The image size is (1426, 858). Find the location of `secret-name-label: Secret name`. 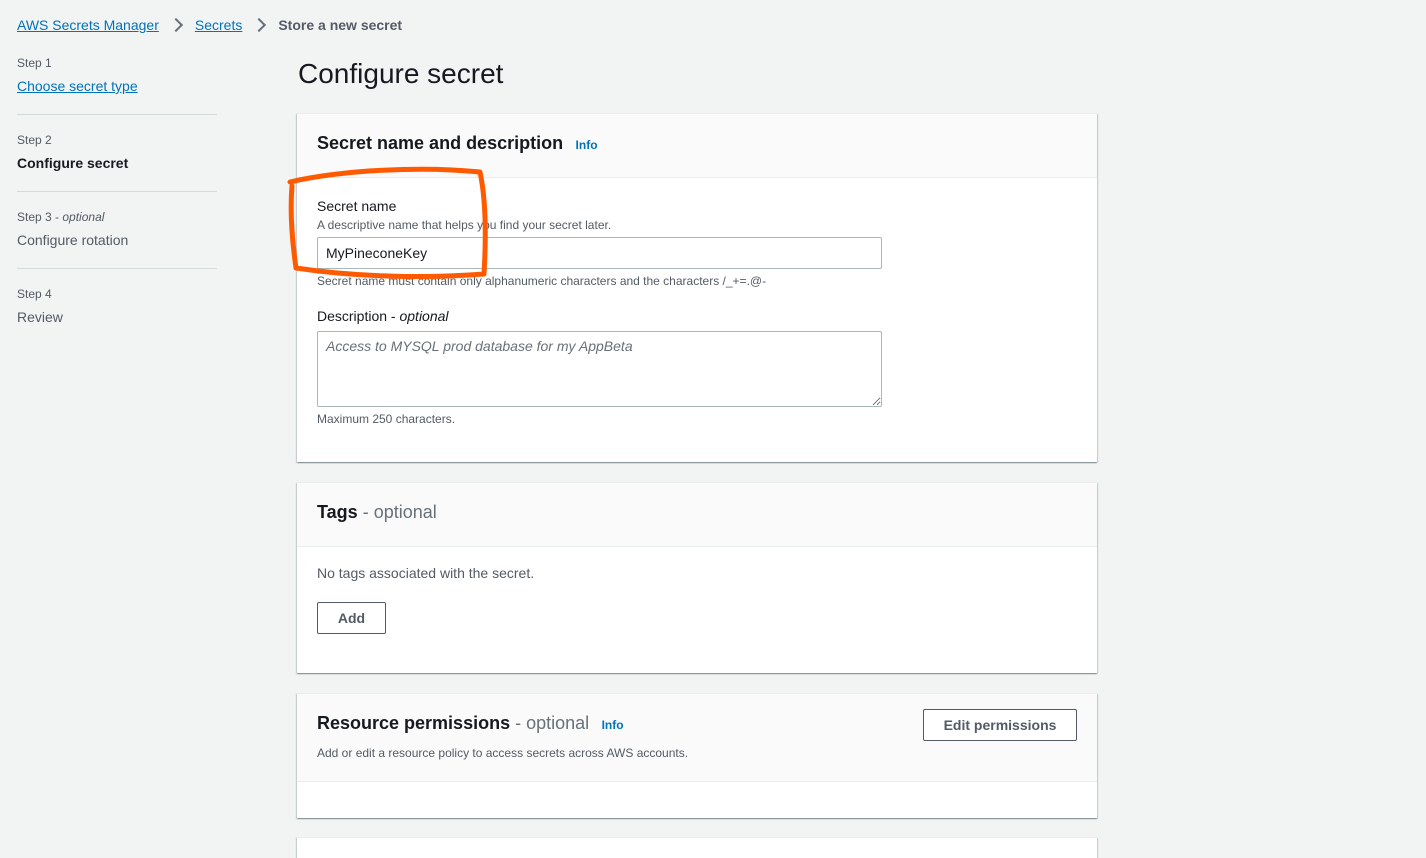

secret-name-label: Secret name is located at coordinates (357, 206).